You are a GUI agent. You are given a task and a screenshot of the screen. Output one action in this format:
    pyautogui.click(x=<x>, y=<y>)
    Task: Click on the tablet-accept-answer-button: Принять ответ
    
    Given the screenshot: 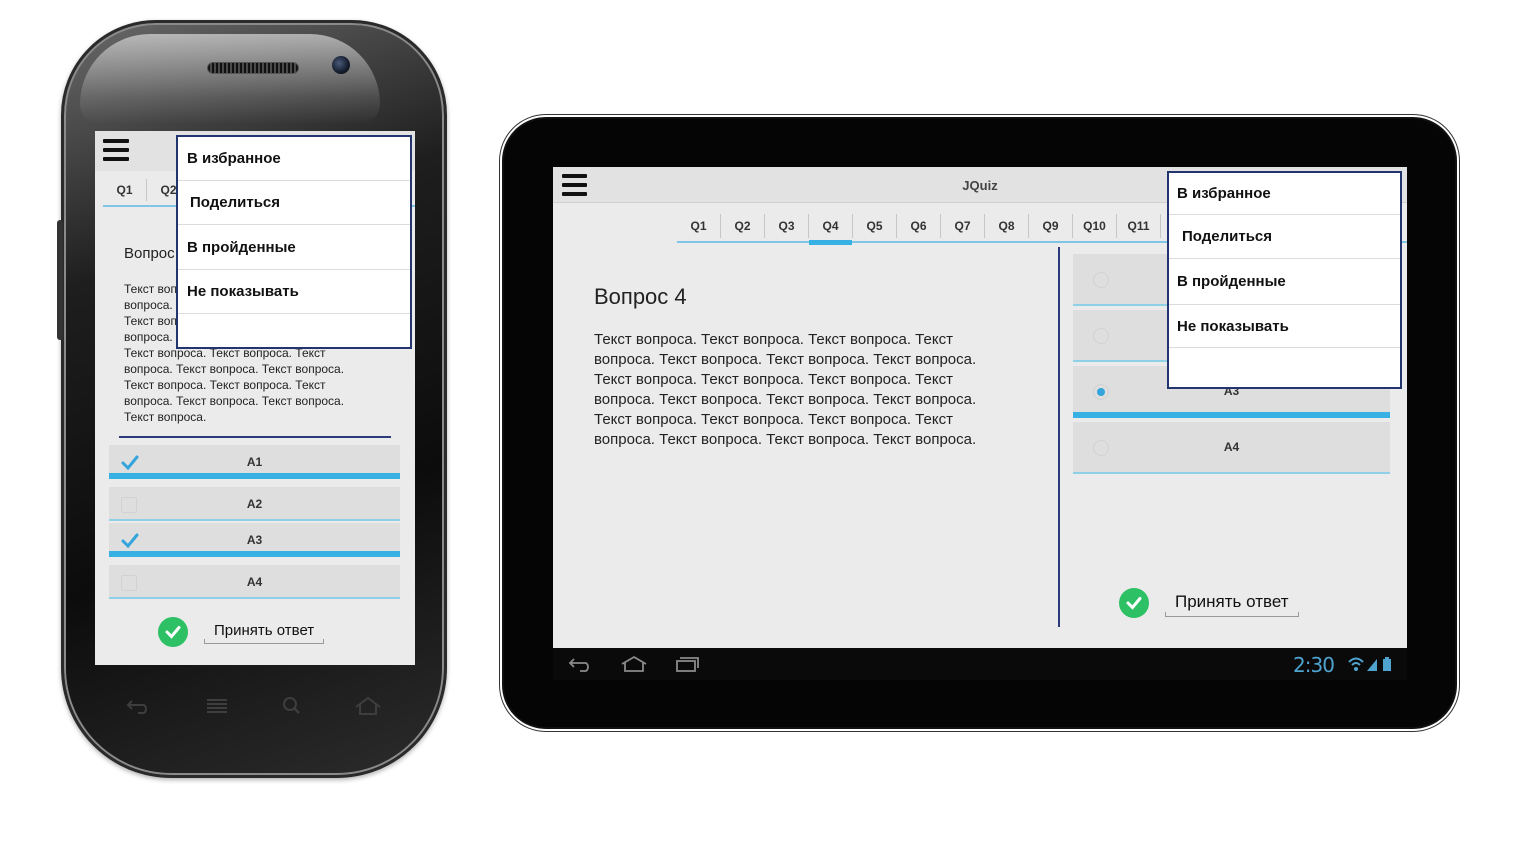 What is the action you would take?
    pyautogui.click(x=1232, y=603)
    